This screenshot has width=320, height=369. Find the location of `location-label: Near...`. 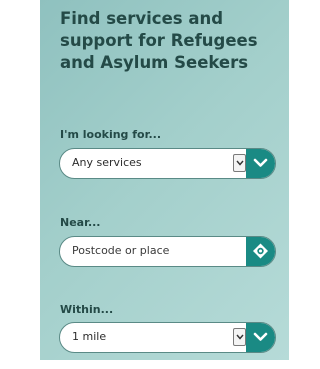

location-label: Near... is located at coordinates (80, 222).